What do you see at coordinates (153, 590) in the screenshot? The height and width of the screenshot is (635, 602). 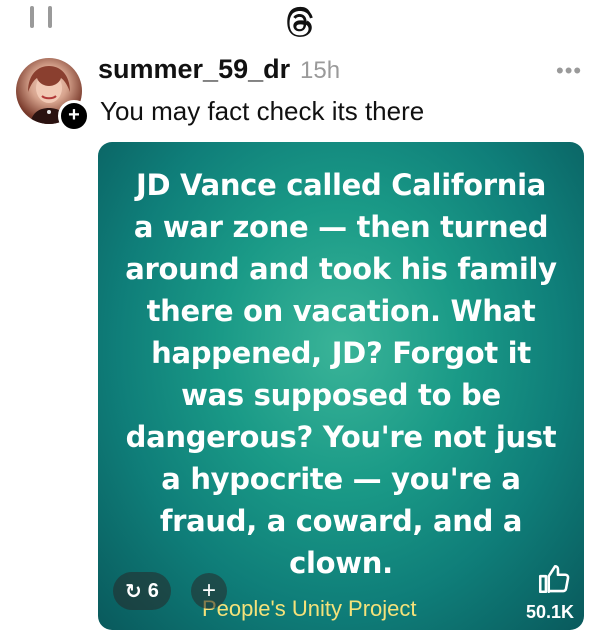 I see `repost-count: 6` at bounding box center [153, 590].